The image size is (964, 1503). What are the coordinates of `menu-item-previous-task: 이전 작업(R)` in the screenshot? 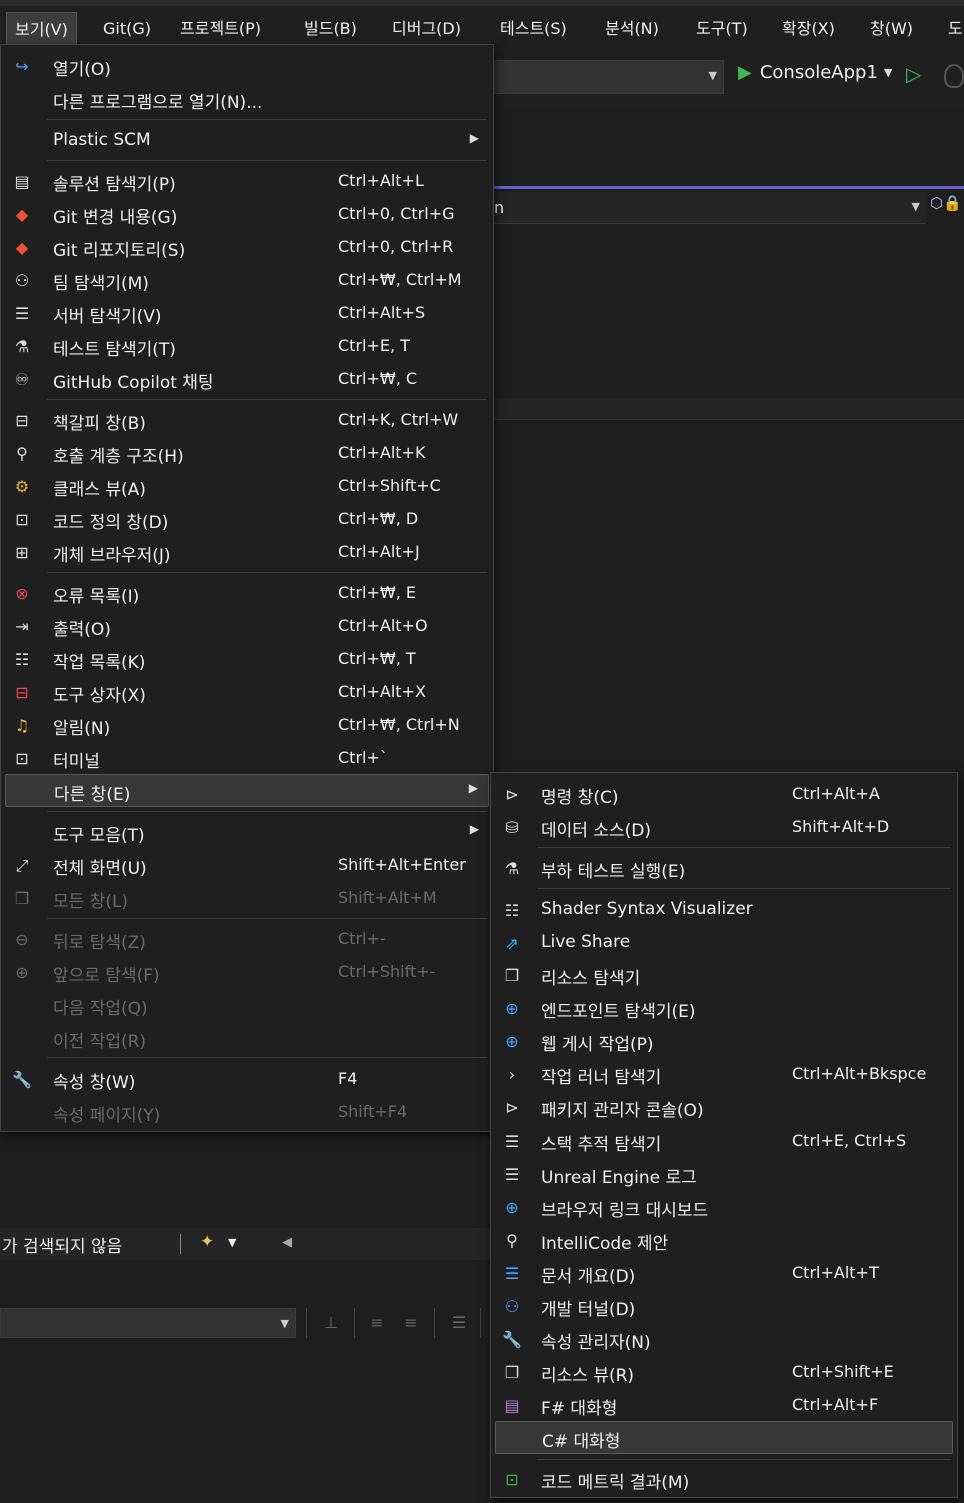 It's located at (247, 1038).